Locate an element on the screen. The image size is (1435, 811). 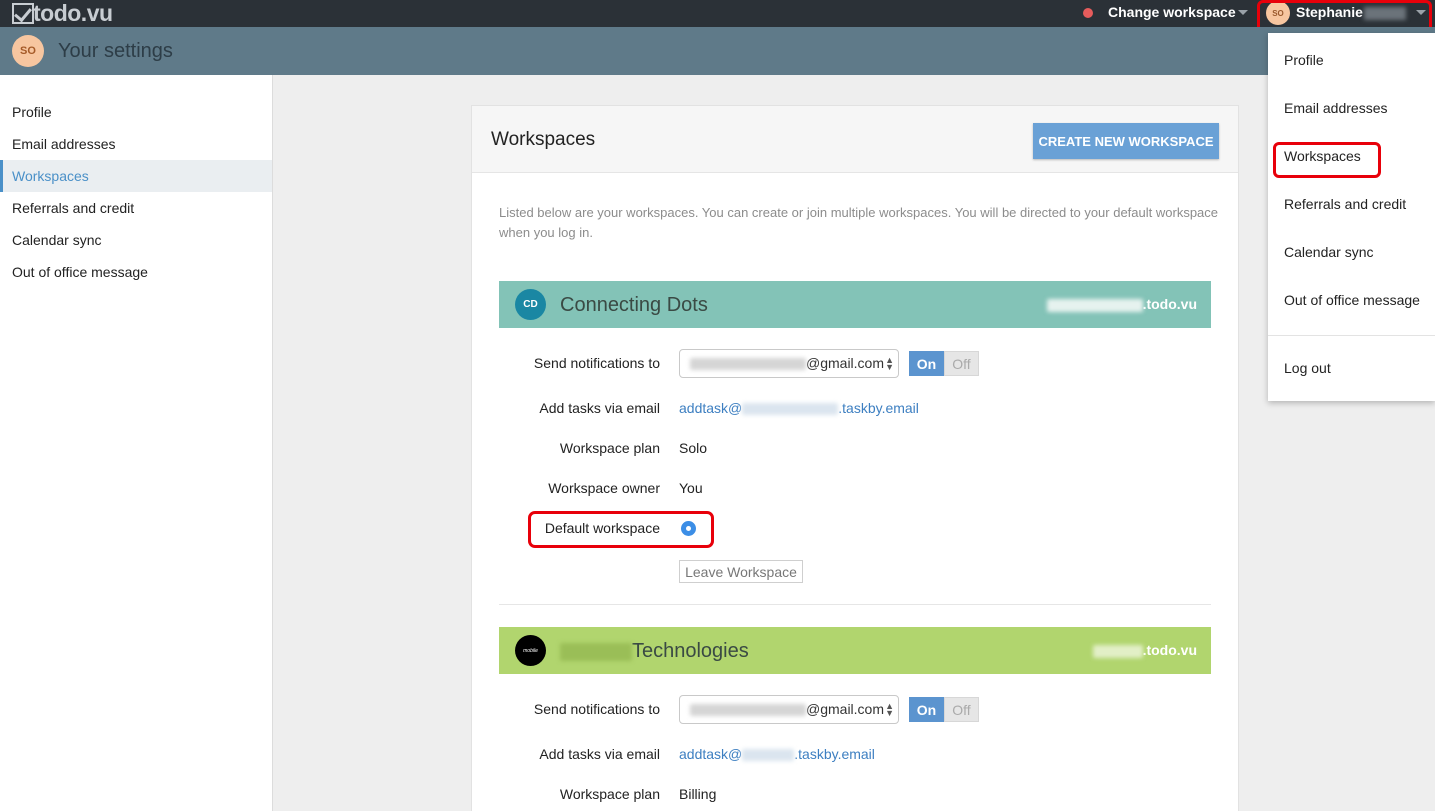
workspace-name: Technologies is located at coordinates (654, 651).